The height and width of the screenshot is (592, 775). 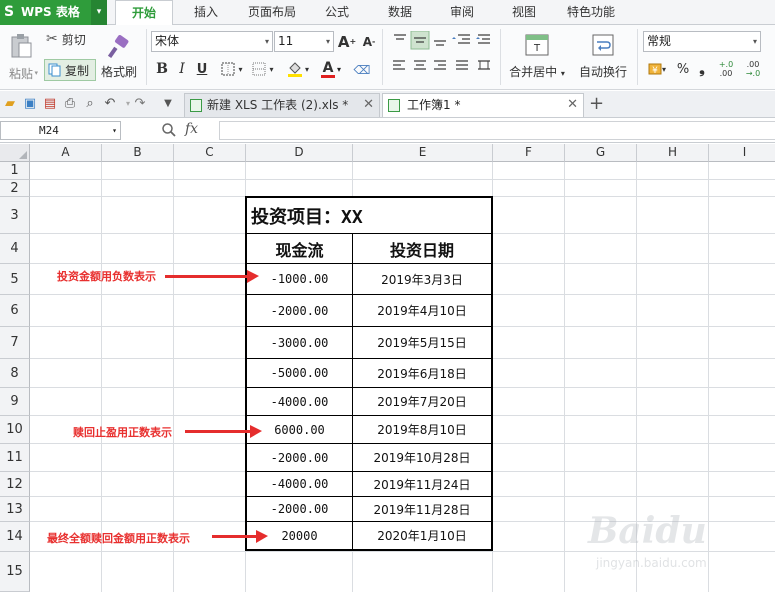 I want to click on column-header-i: I, so click(x=742, y=153).